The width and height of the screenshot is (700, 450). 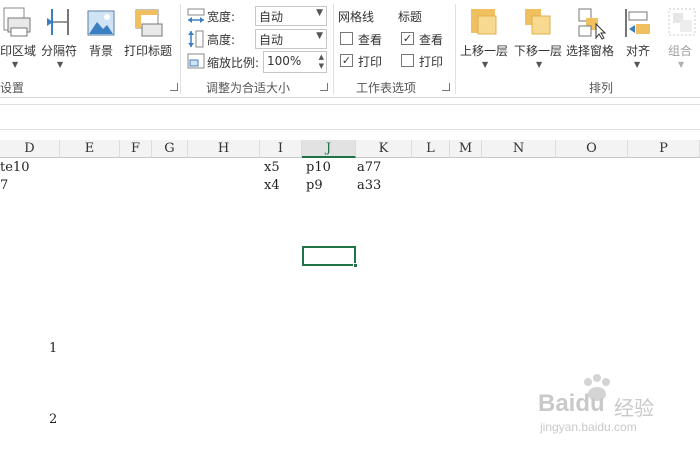 I want to click on print-area-button: 印区域 ▼, so click(x=20, y=40).